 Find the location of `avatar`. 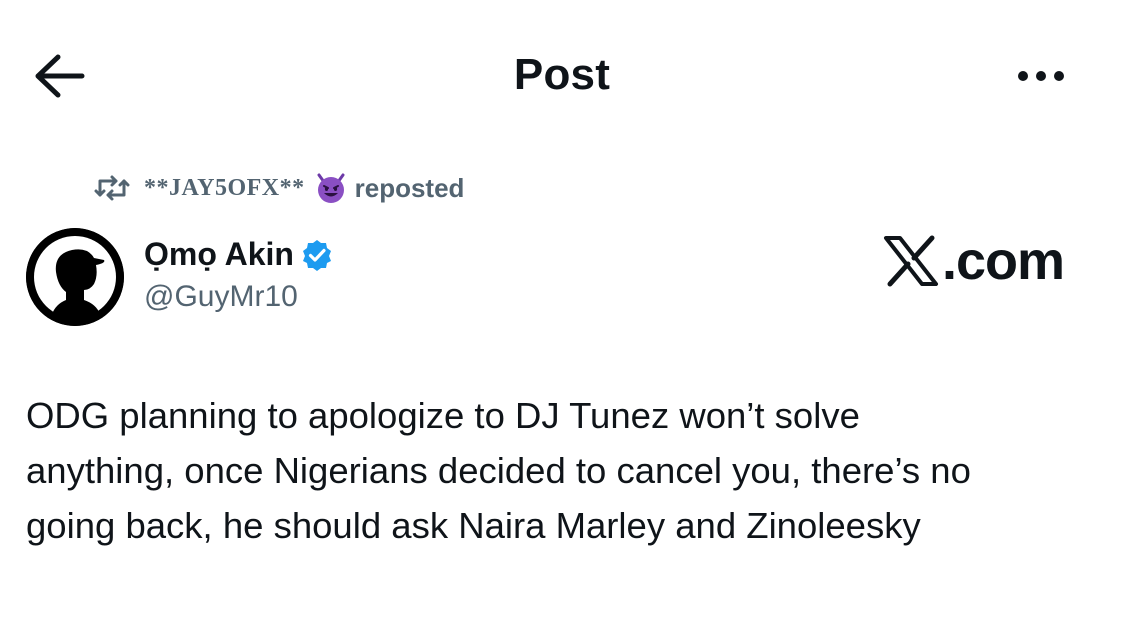

avatar is located at coordinates (75, 277).